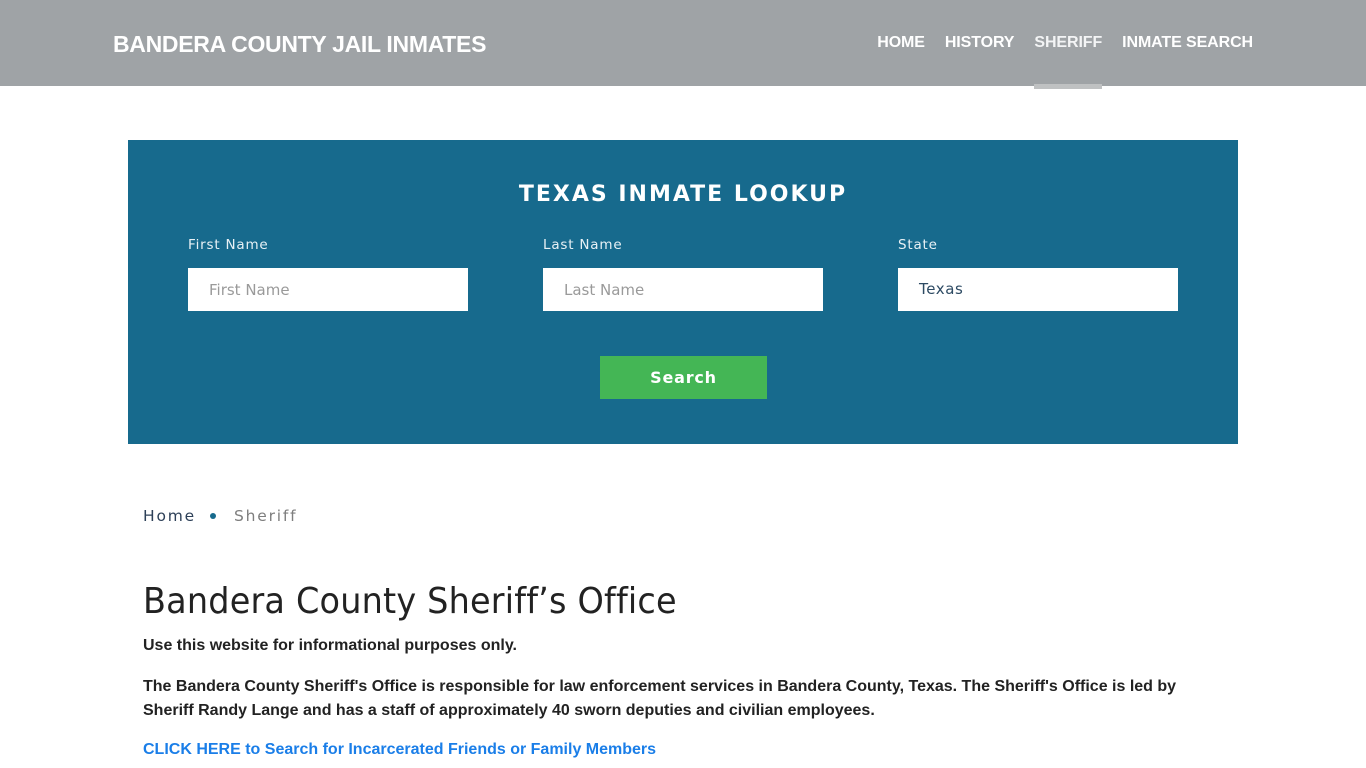 The image size is (1366, 768). I want to click on nav-sheriff-label: SHERIFF, so click(1068, 42).